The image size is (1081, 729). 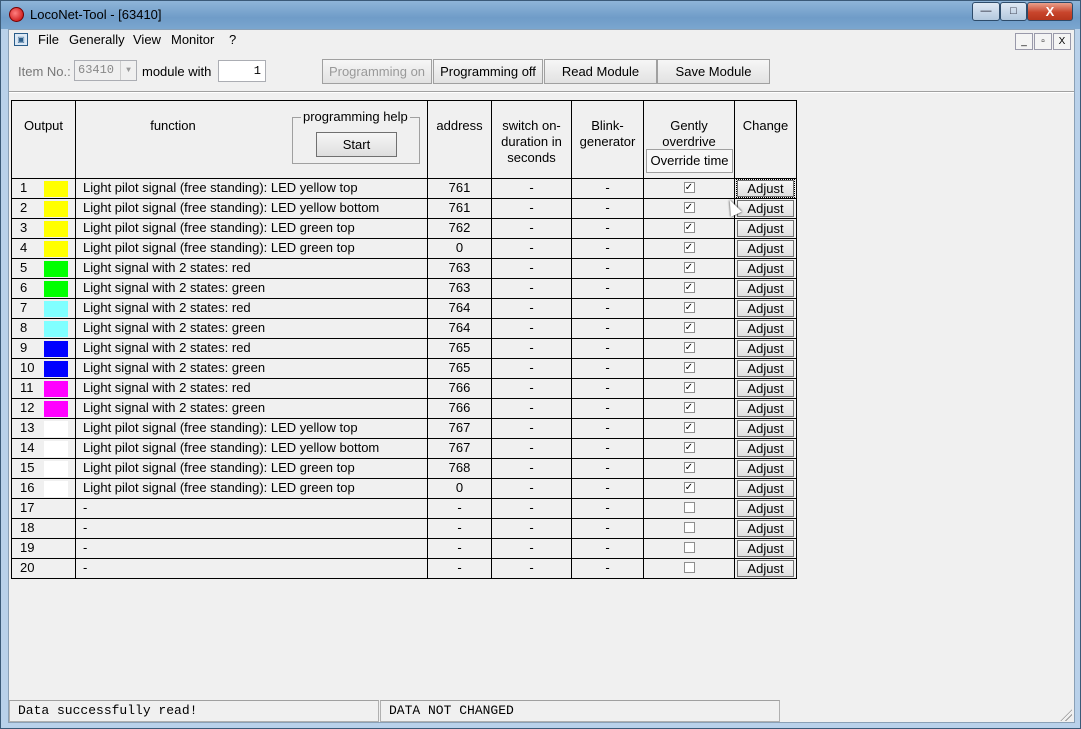 I want to click on menu-view: View, so click(x=147, y=39).